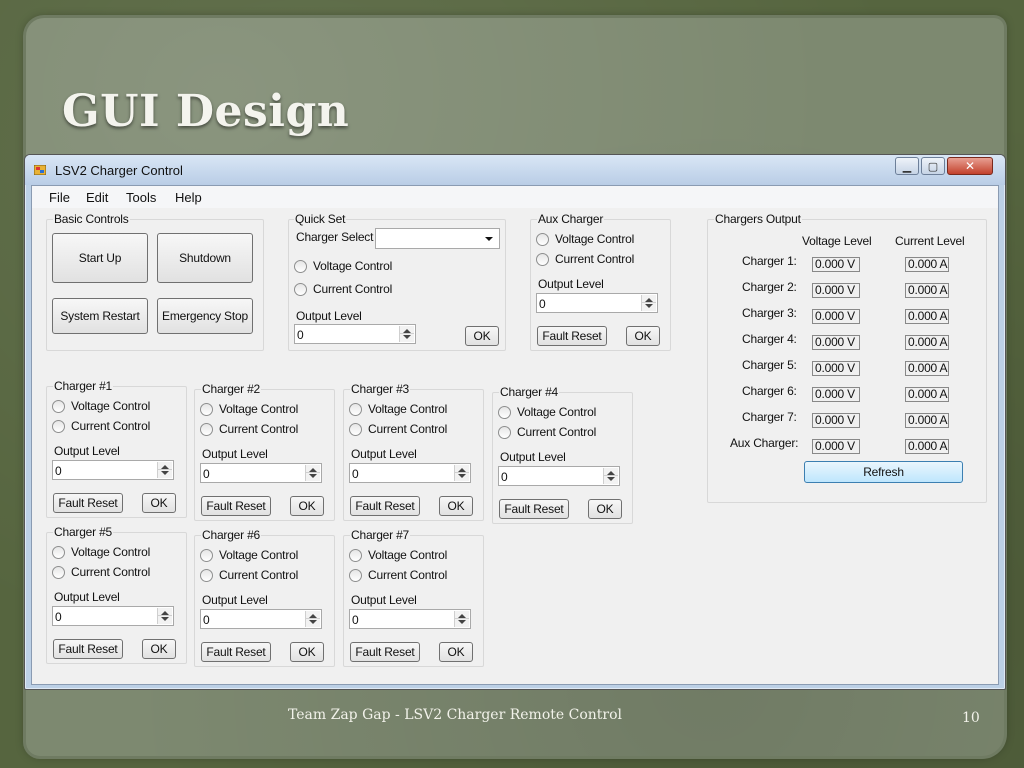  What do you see at coordinates (159, 649) in the screenshot?
I see `charger-5-ok-button: OK` at bounding box center [159, 649].